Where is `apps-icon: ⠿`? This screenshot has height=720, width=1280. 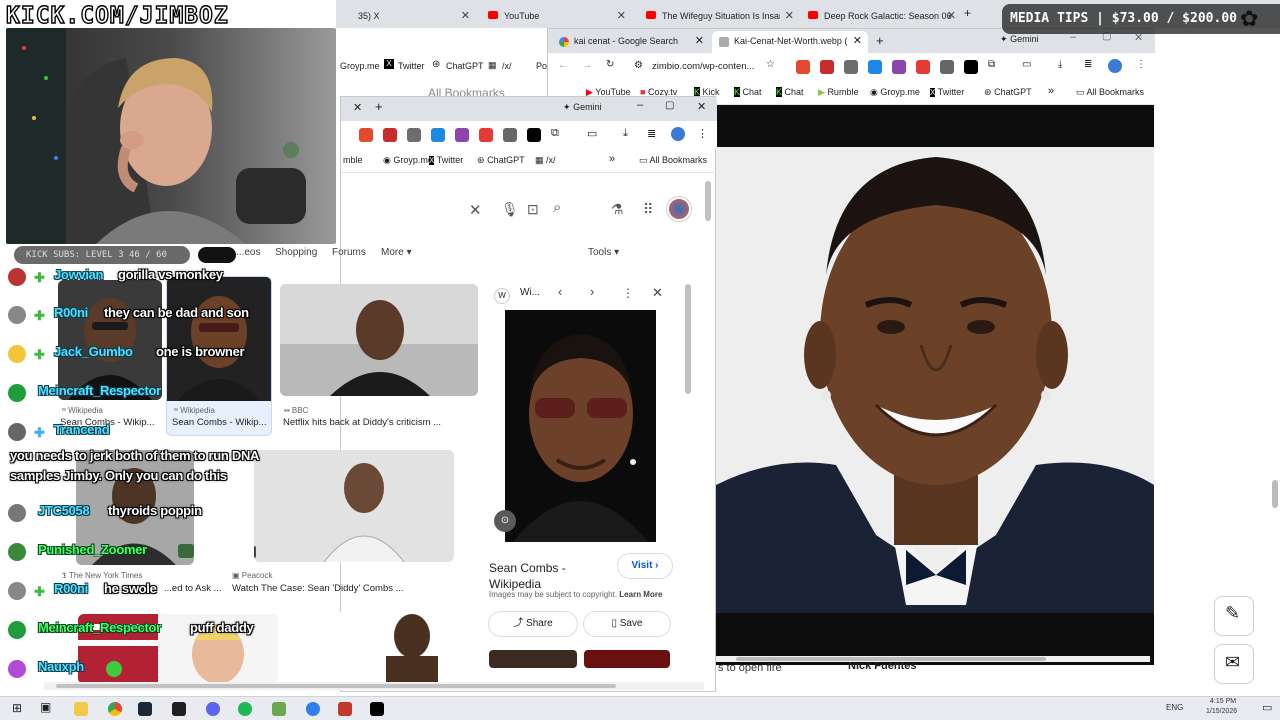
apps-icon: ⠿ is located at coordinates (648, 209).